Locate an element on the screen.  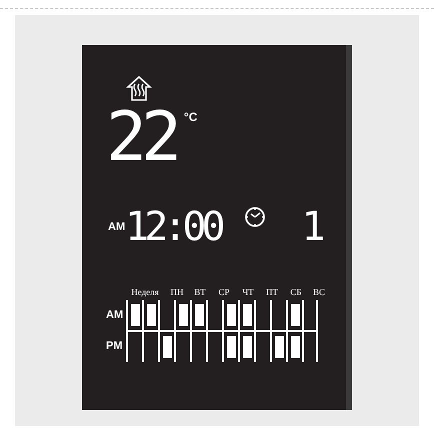
temperature-reading: 22 is located at coordinates (142, 138).